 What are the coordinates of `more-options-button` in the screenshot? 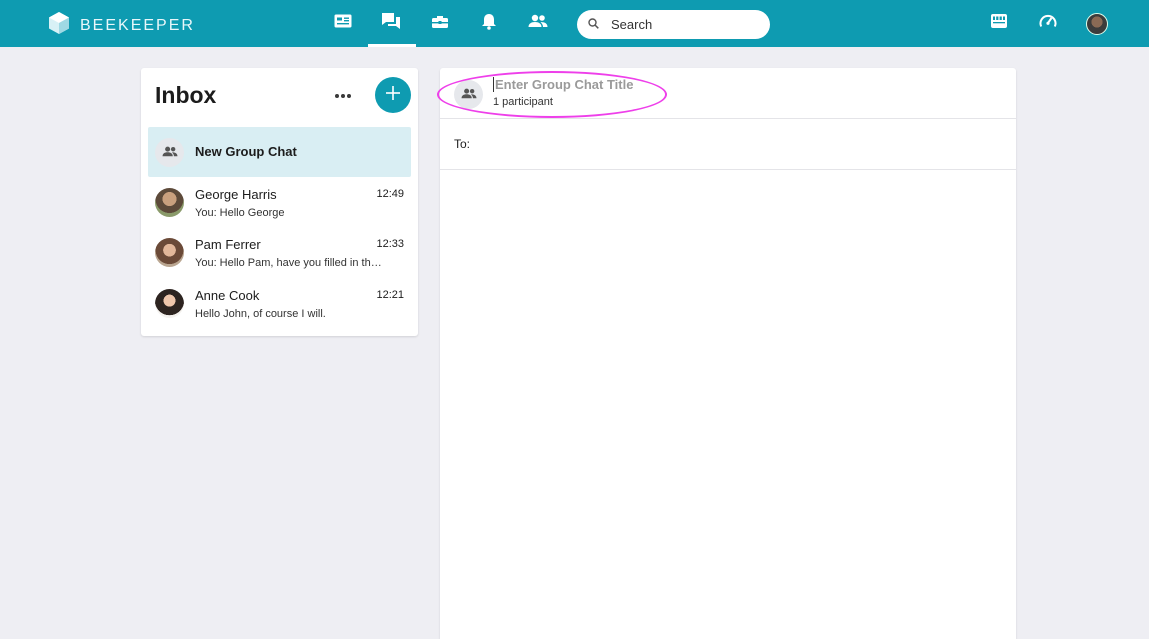 It's located at (343, 96).